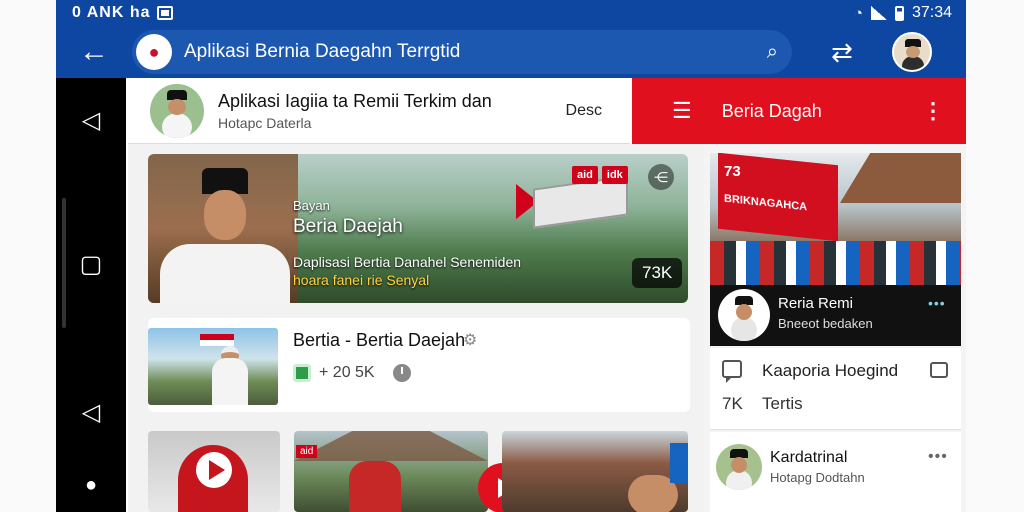 This screenshot has width=1024, height=512. I want to click on menu-icon: ☰, so click(682, 111).